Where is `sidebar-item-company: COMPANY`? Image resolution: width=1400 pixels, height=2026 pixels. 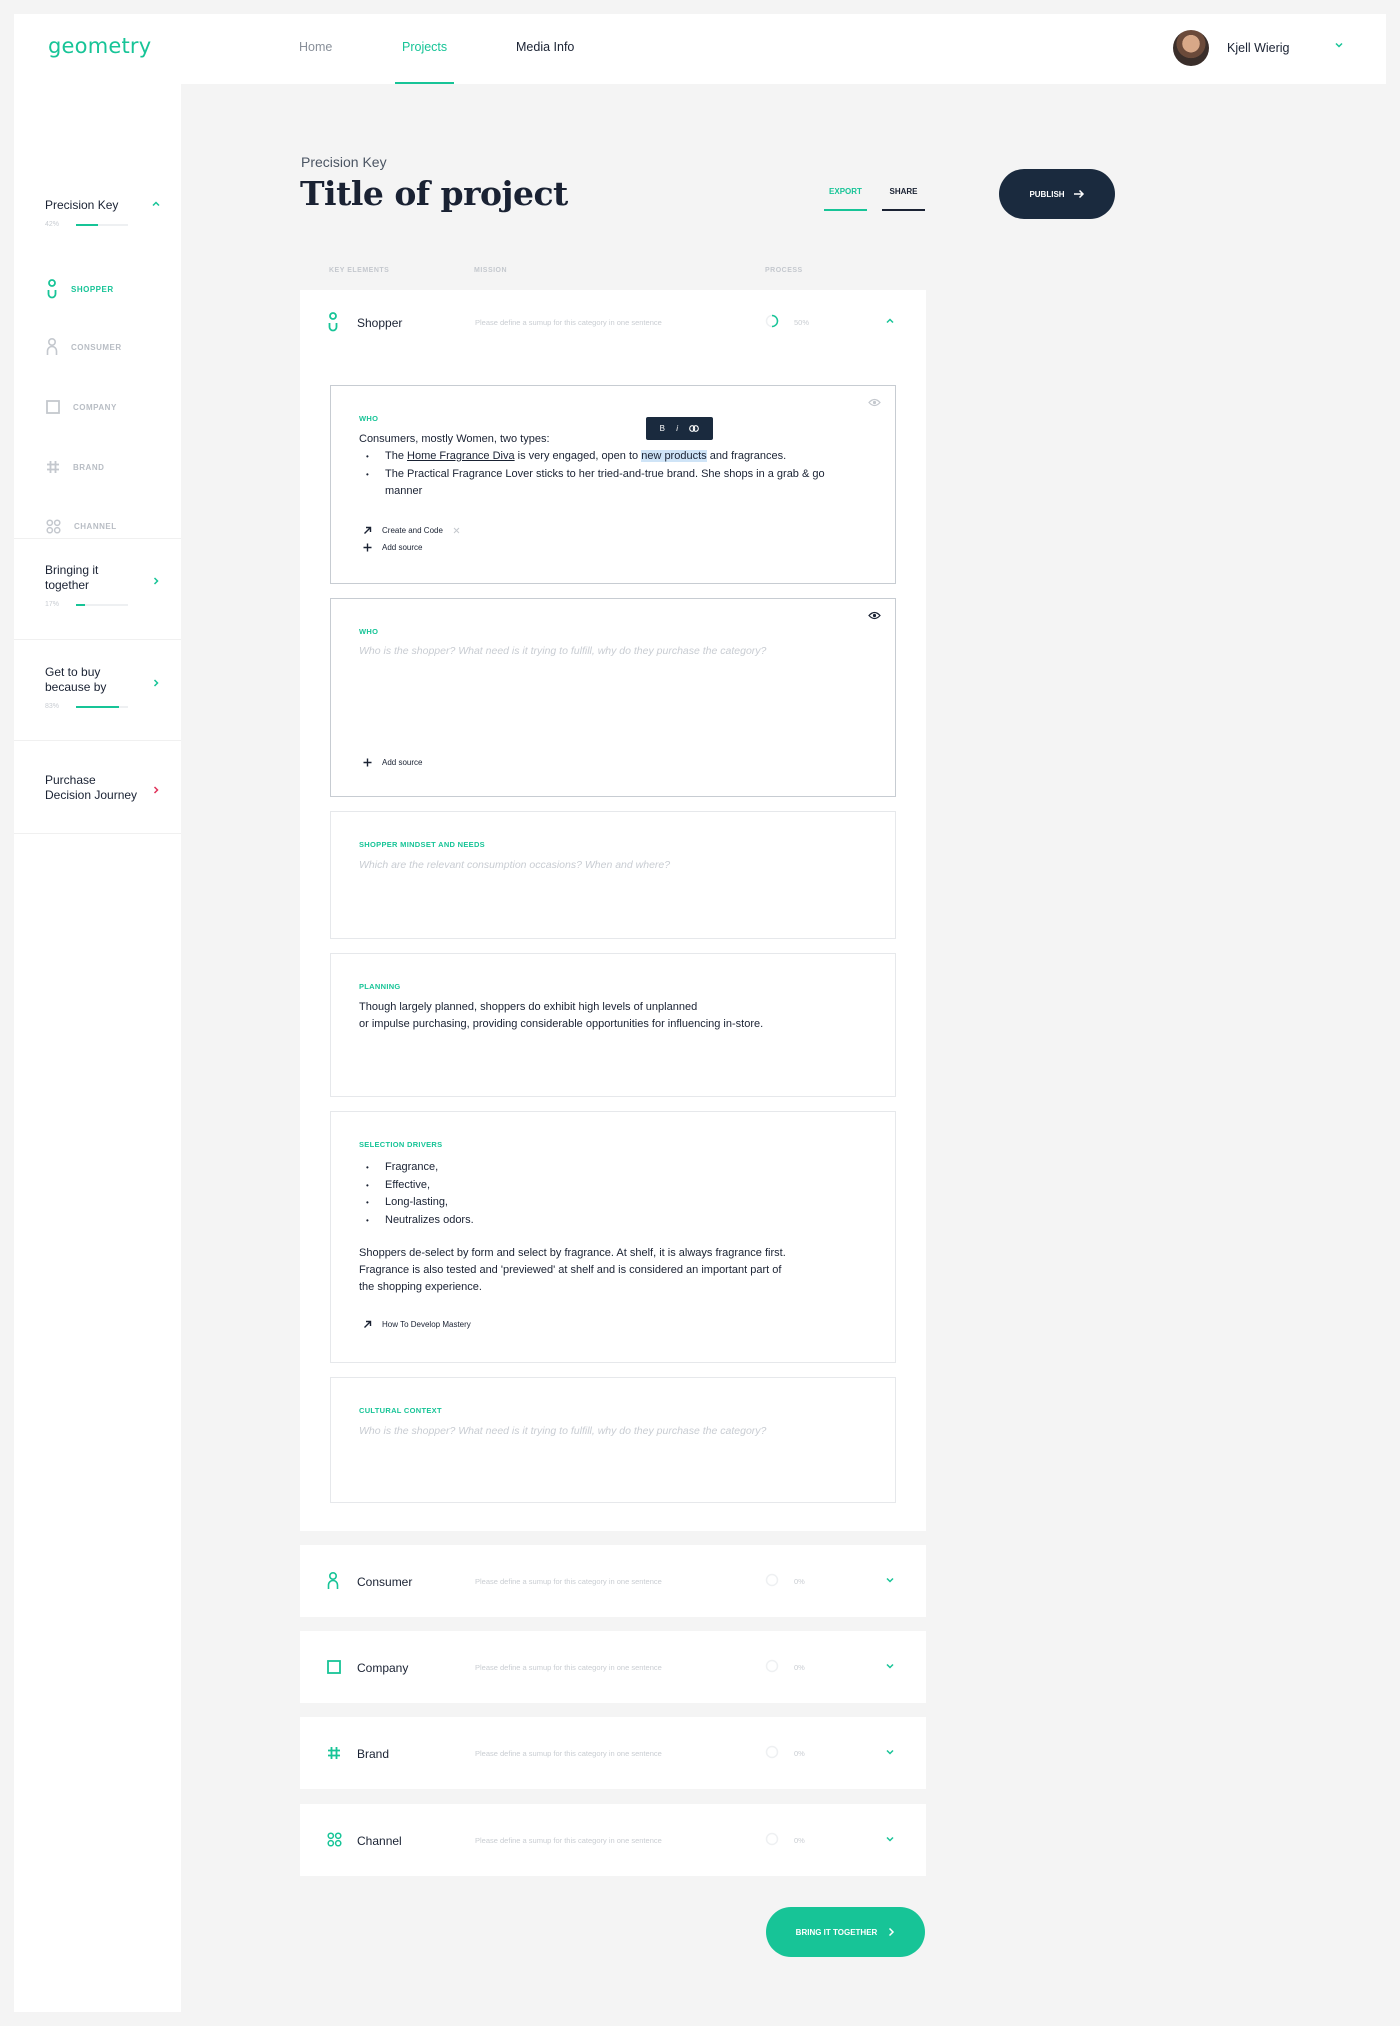
sidebar-item-company: COMPANY is located at coordinates (81, 407).